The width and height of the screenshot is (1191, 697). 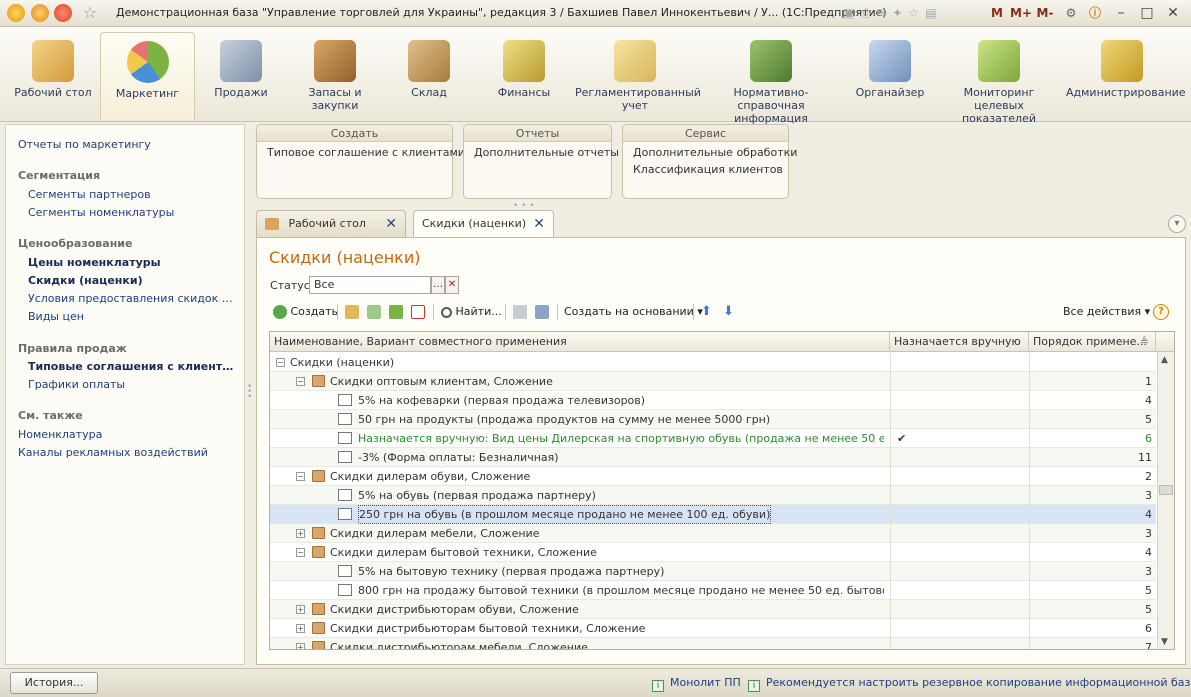 What do you see at coordinates (1106, 312) in the screenshot?
I see `all-actions-button: Все действия ▾` at bounding box center [1106, 312].